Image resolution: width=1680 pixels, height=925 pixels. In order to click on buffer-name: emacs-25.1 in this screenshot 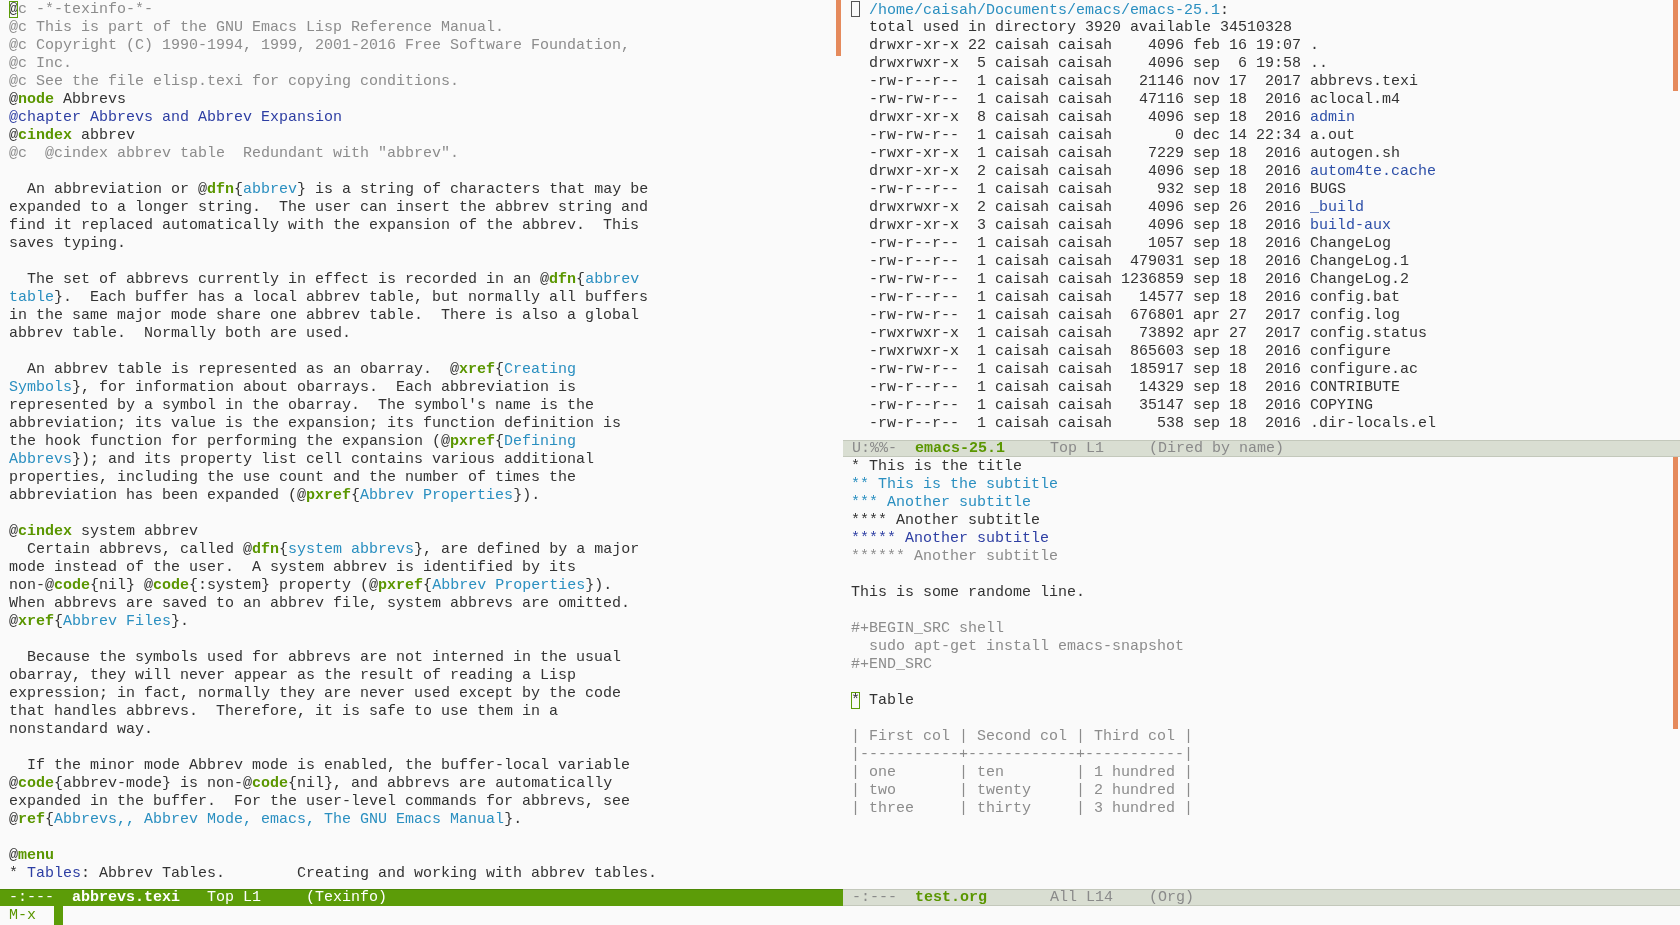, I will do `click(960, 448)`.